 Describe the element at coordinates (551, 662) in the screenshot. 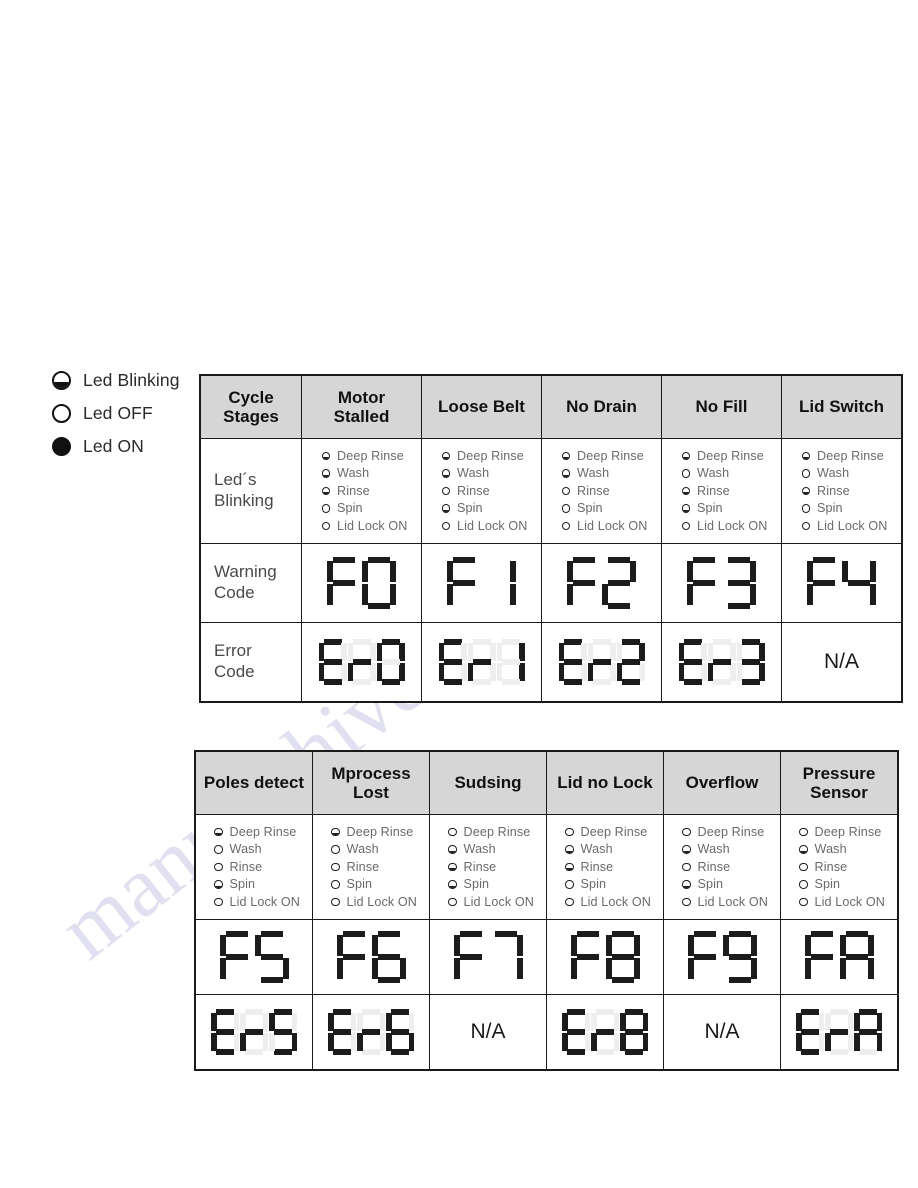

I see `table-1-error-row: Error Code N/A` at that location.